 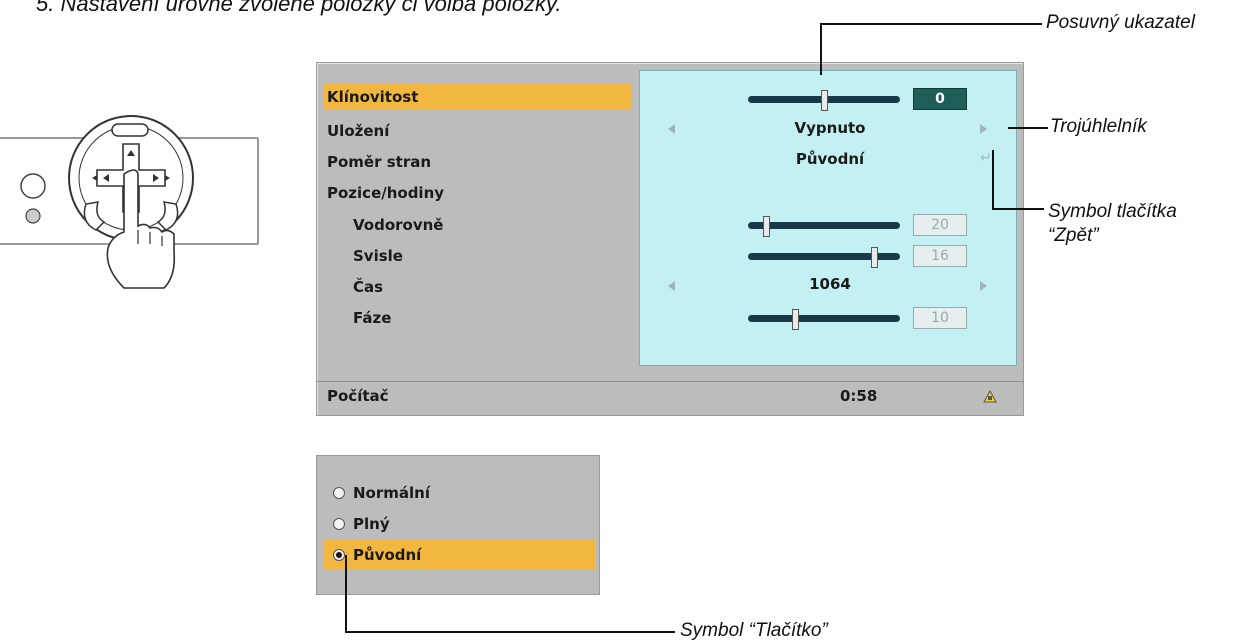 What do you see at coordinates (387, 555) in the screenshot?
I see `option-label: Původní` at bounding box center [387, 555].